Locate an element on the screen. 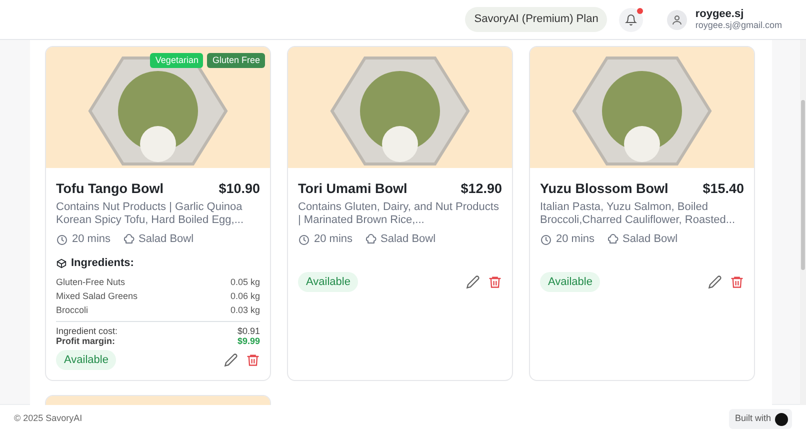 This screenshot has width=806, height=433. item-price: $10.90 is located at coordinates (239, 189).